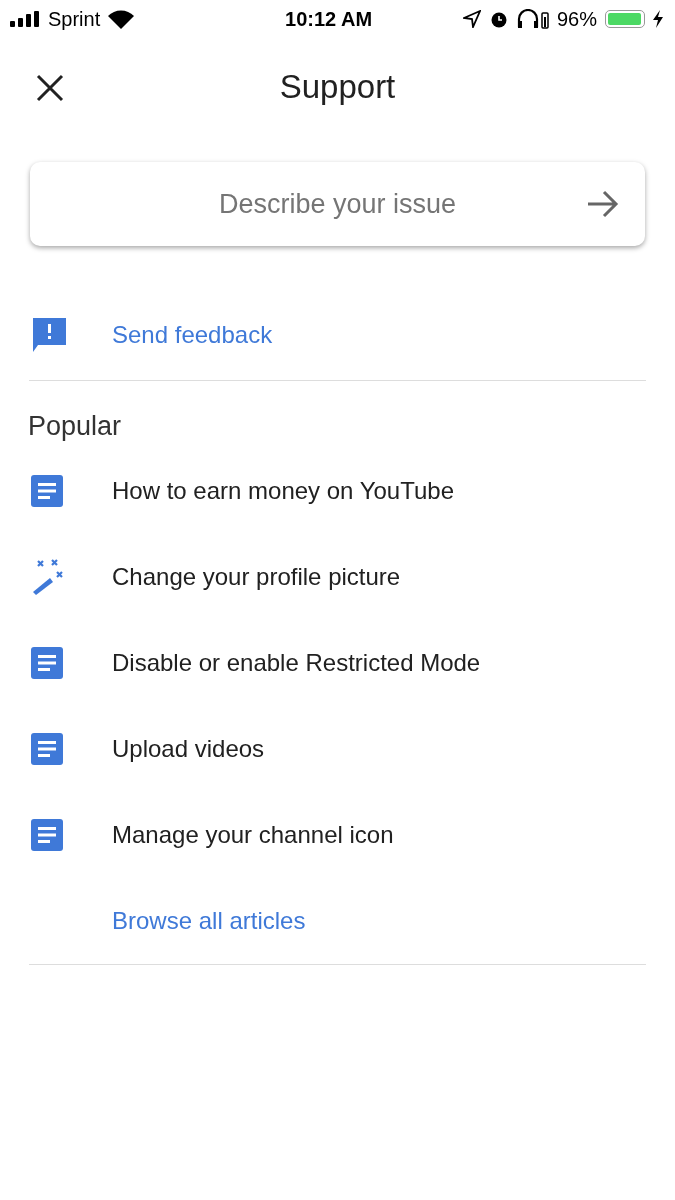 Image resolution: width=675 pixels, height=1200 pixels. I want to click on search-field: Describe your issue, so click(337, 204).